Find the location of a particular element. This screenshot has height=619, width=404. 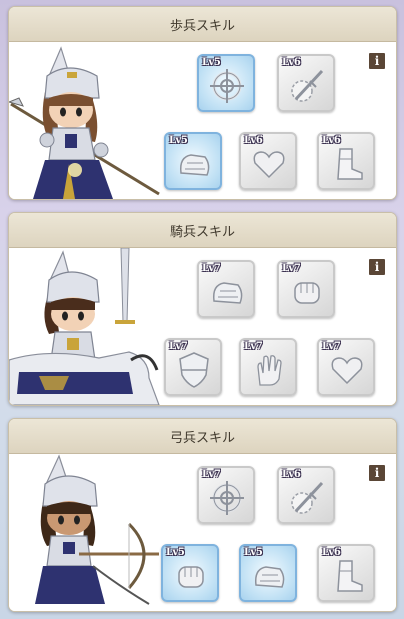

skill-slot-gauntlet: Lv7 is located at coordinates (226, 289).